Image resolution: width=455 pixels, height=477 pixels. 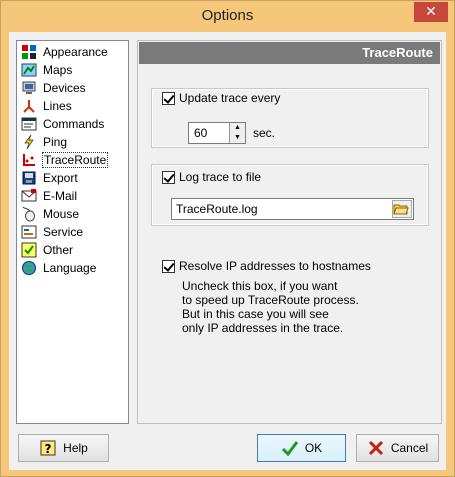 What do you see at coordinates (29, 106) in the screenshot?
I see `lines-icon` at bounding box center [29, 106].